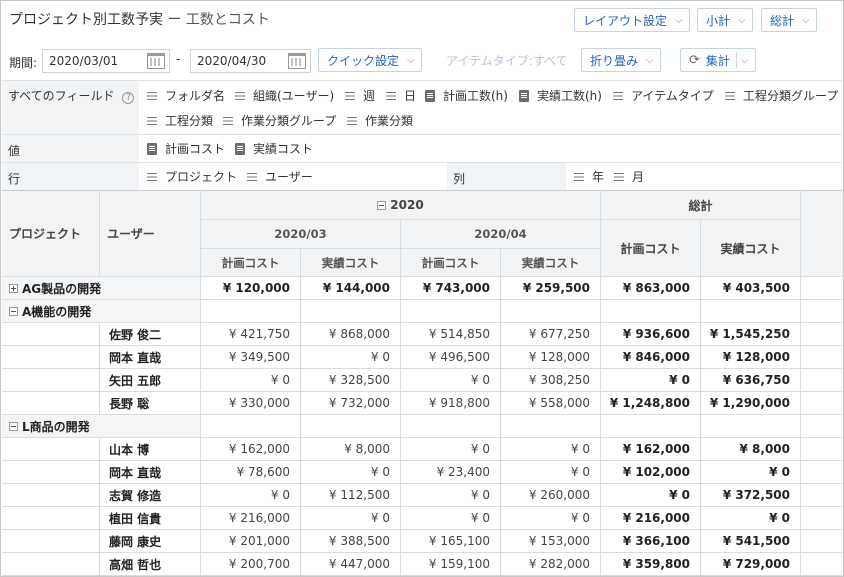 The height and width of the screenshot is (577, 844). What do you see at coordinates (651, 357) in the screenshot?
I see `grand-total-cell: ¥ 846,000` at bounding box center [651, 357].